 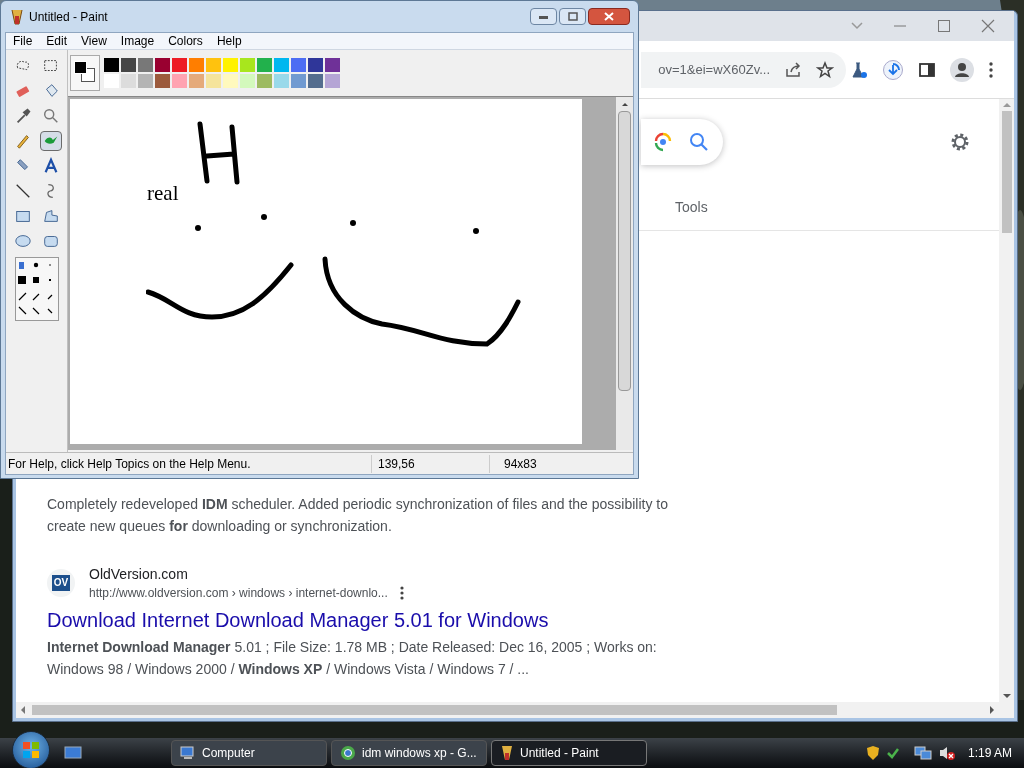 What do you see at coordinates (946, 753) in the screenshot?
I see `muted-speaker-icon` at bounding box center [946, 753].